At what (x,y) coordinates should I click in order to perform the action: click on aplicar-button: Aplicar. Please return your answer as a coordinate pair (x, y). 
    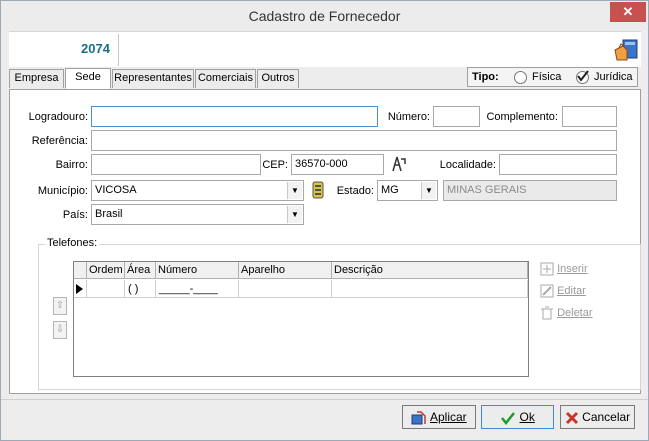
    Looking at the image, I should click on (439, 417).